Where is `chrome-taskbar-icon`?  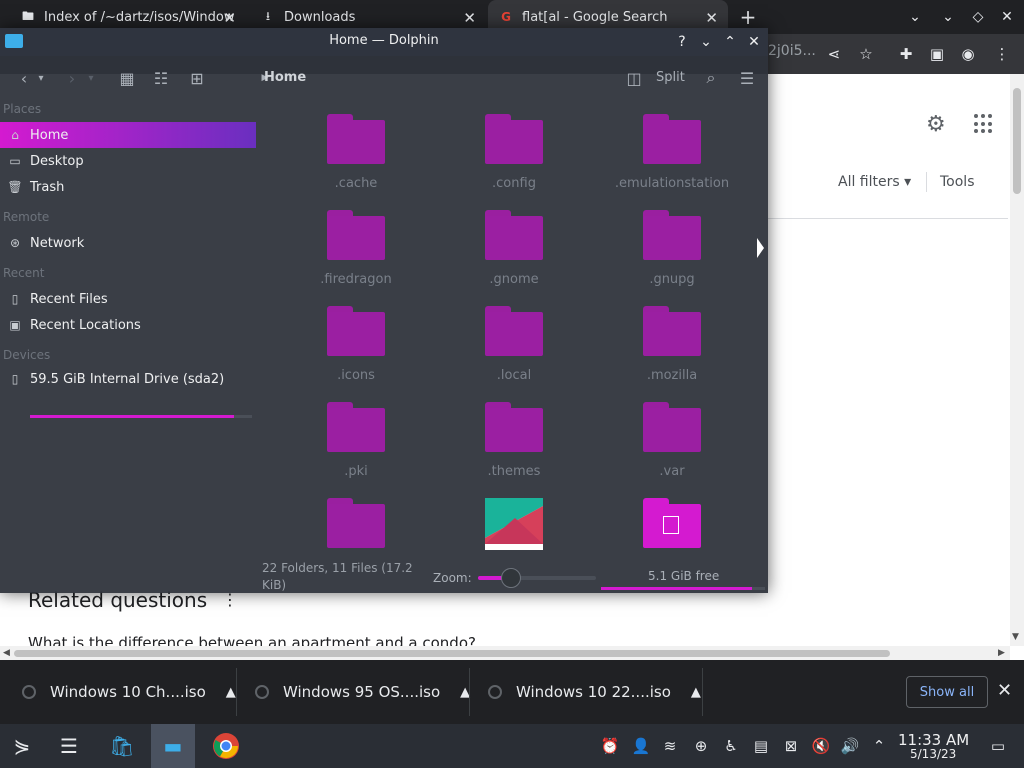
chrome-taskbar-icon is located at coordinates (226, 746).